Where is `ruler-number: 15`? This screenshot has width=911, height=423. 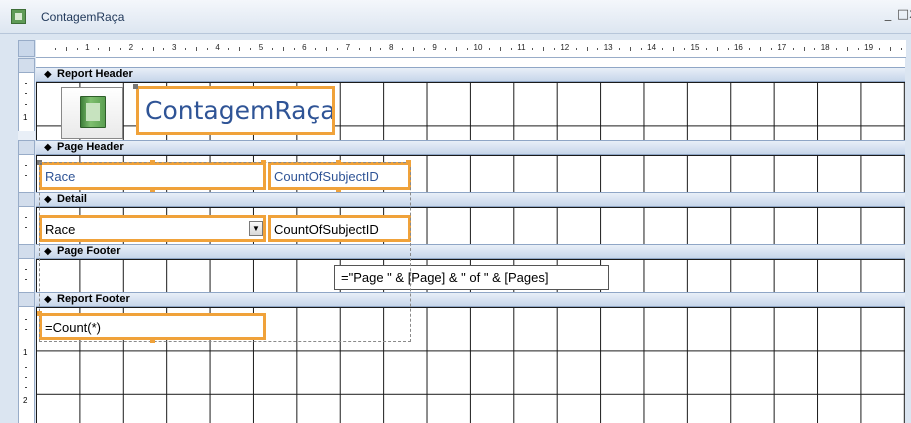 ruler-number: 15 is located at coordinates (695, 47).